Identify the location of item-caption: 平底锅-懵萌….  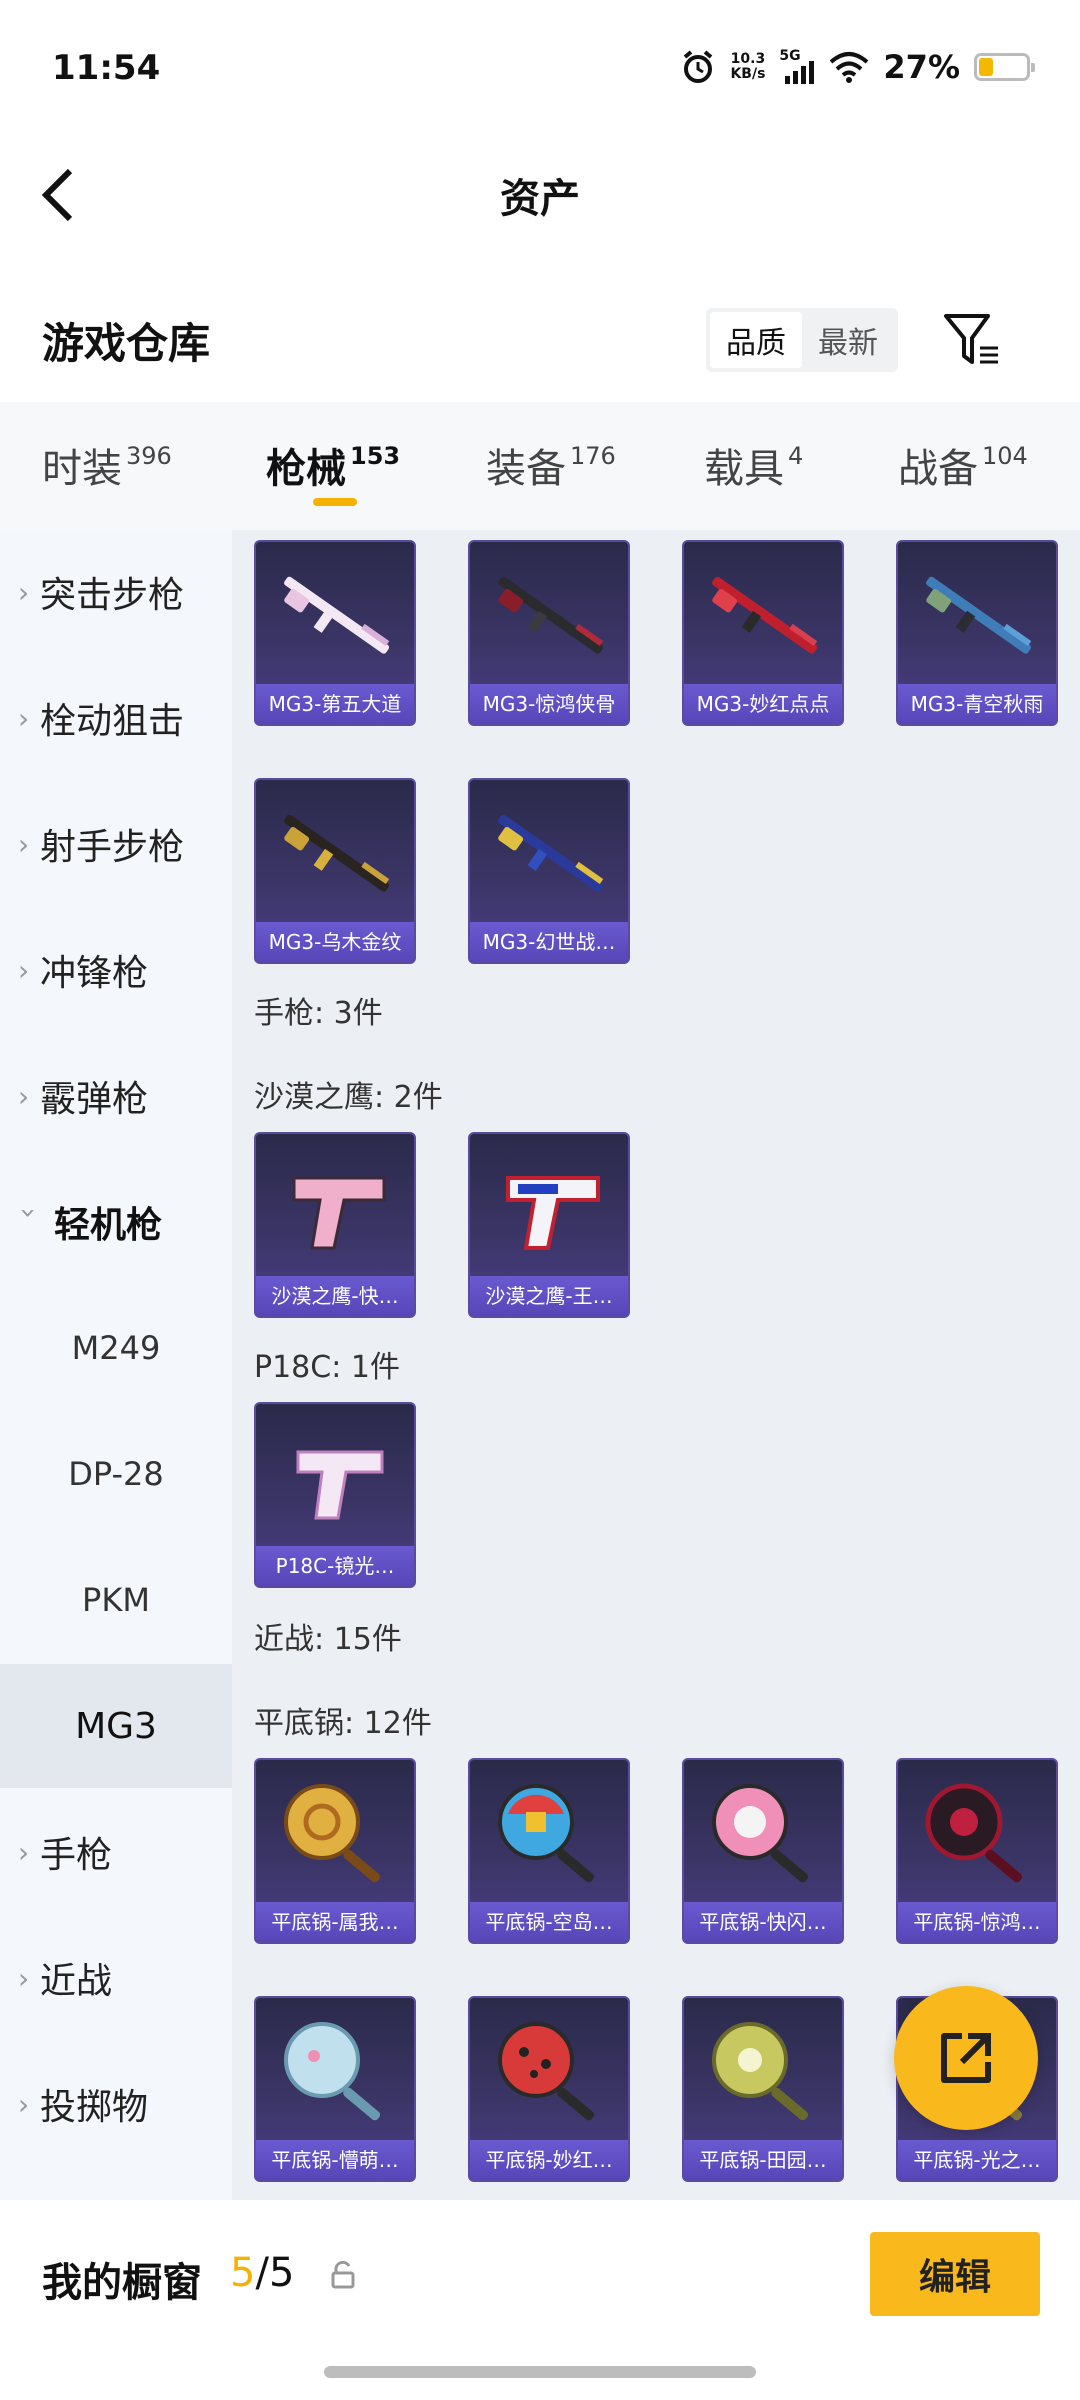
(335, 2160).